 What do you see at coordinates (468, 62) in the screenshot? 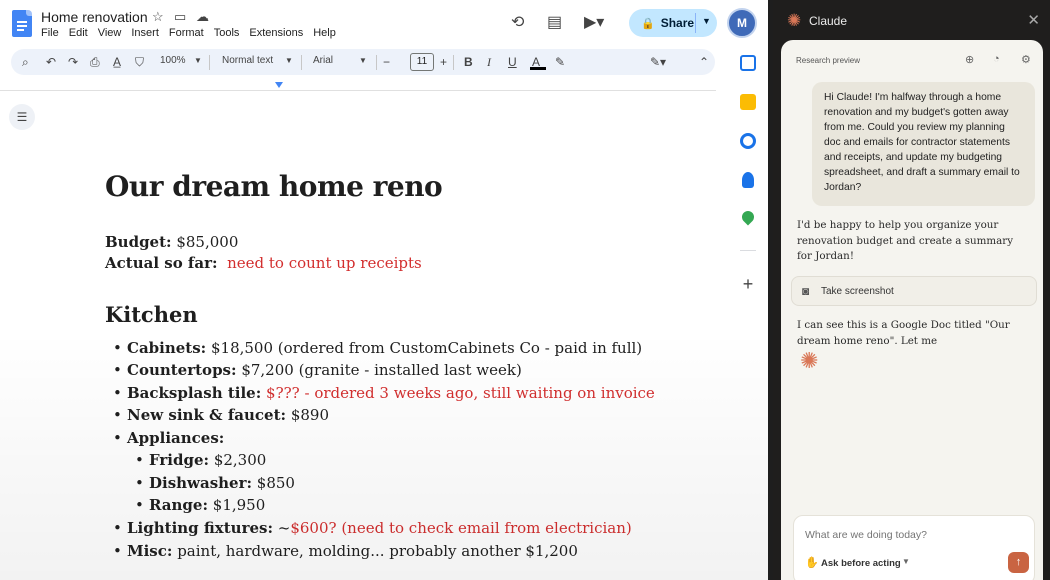
I see `bold-button: B` at bounding box center [468, 62].